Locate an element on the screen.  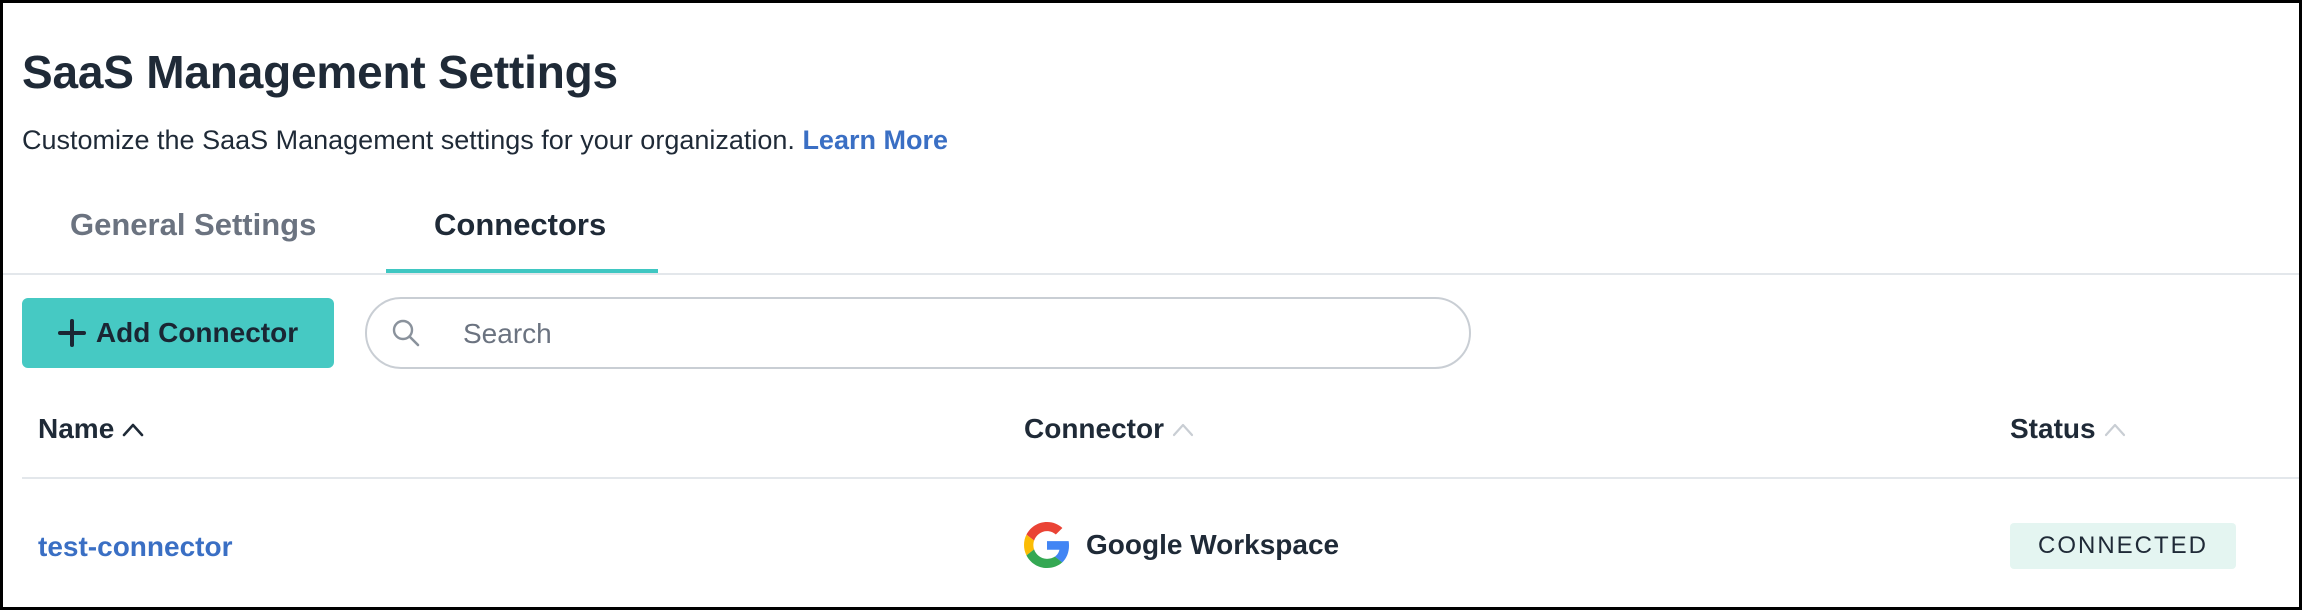
column-header-status: Status is located at coordinates (2069, 429).